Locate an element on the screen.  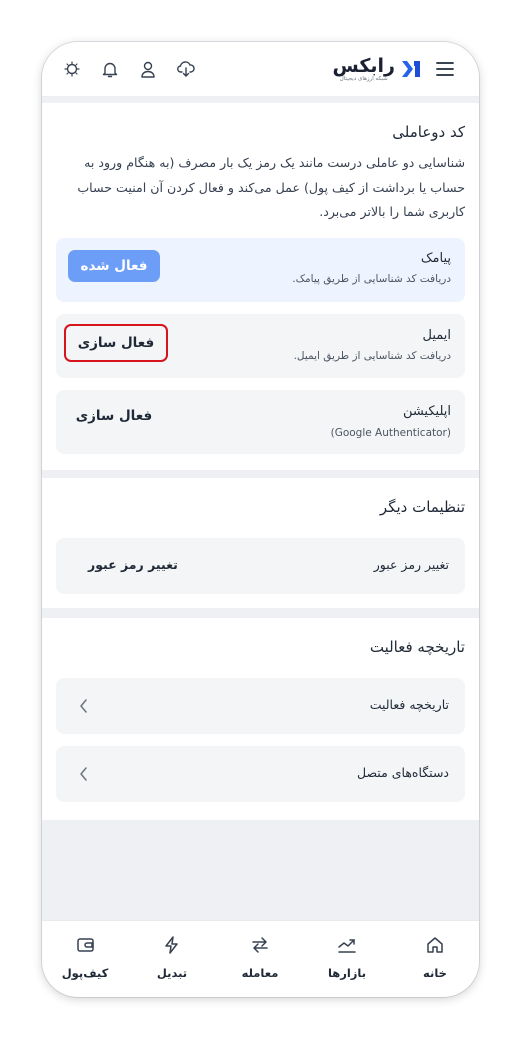
download-cloud-icon is located at coordinates (186, 69).